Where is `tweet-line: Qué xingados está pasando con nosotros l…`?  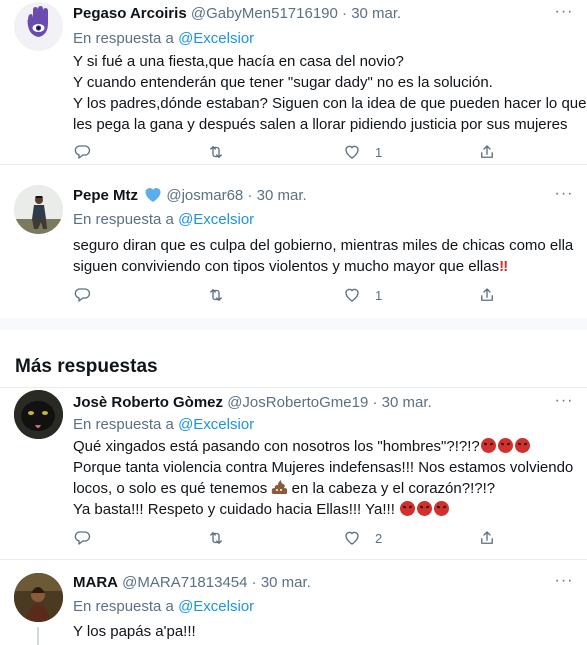
tweet-line: Qué xingados está pasando con nosotros l… is located at coordinates (325, 446).